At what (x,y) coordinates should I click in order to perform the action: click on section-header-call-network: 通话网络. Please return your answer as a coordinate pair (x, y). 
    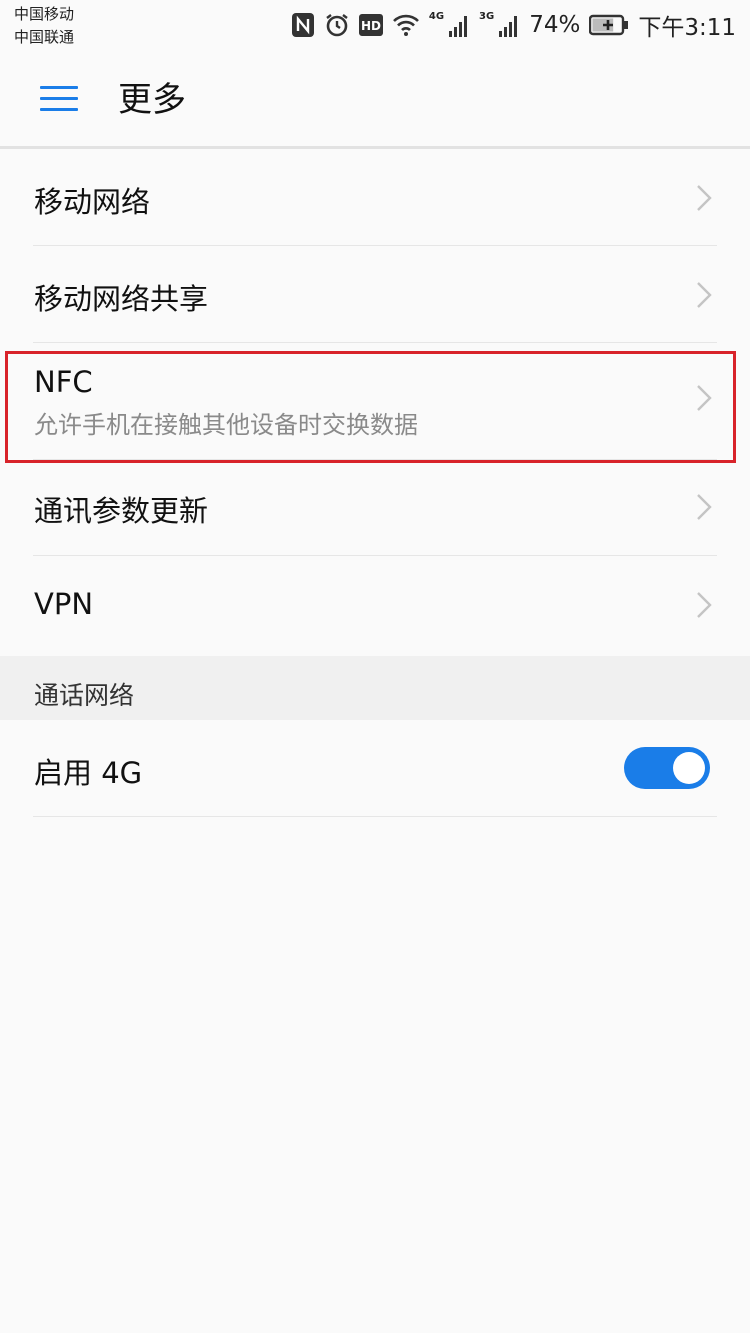
    Looking at the image, I should click on (375, 688).